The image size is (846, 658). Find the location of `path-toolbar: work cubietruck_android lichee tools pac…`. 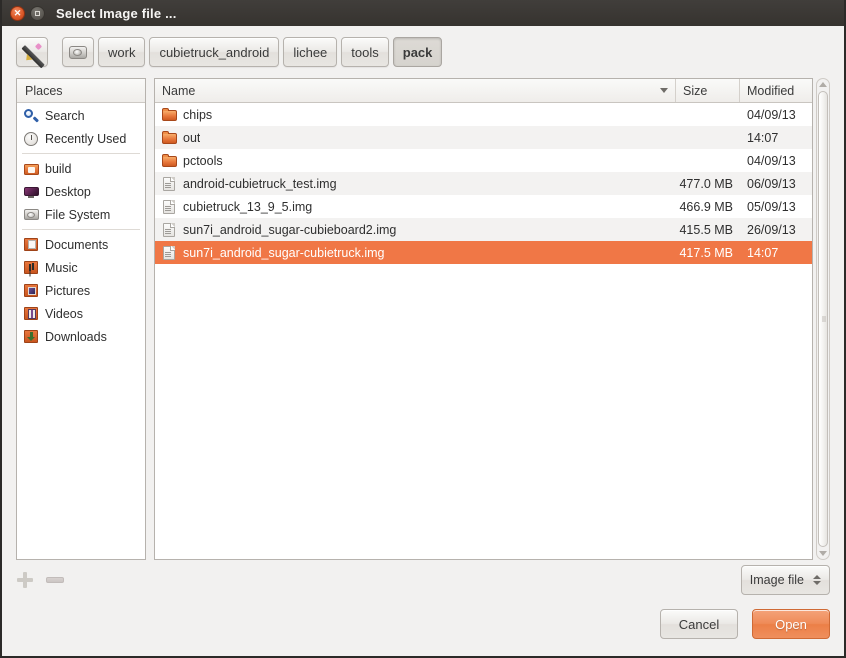

path-toolbar: work cubietruck_android lichee tools pac… is located at coordinates (423, 52).